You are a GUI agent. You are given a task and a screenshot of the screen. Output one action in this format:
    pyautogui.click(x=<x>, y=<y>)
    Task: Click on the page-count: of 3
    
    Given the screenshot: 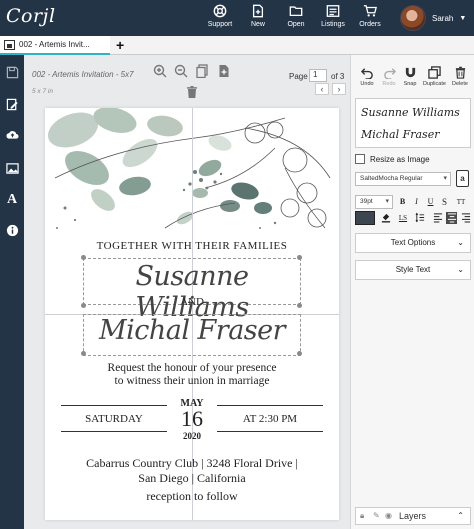 What is the action you would take?
    pyautogui.click(x=338, y=76)
    